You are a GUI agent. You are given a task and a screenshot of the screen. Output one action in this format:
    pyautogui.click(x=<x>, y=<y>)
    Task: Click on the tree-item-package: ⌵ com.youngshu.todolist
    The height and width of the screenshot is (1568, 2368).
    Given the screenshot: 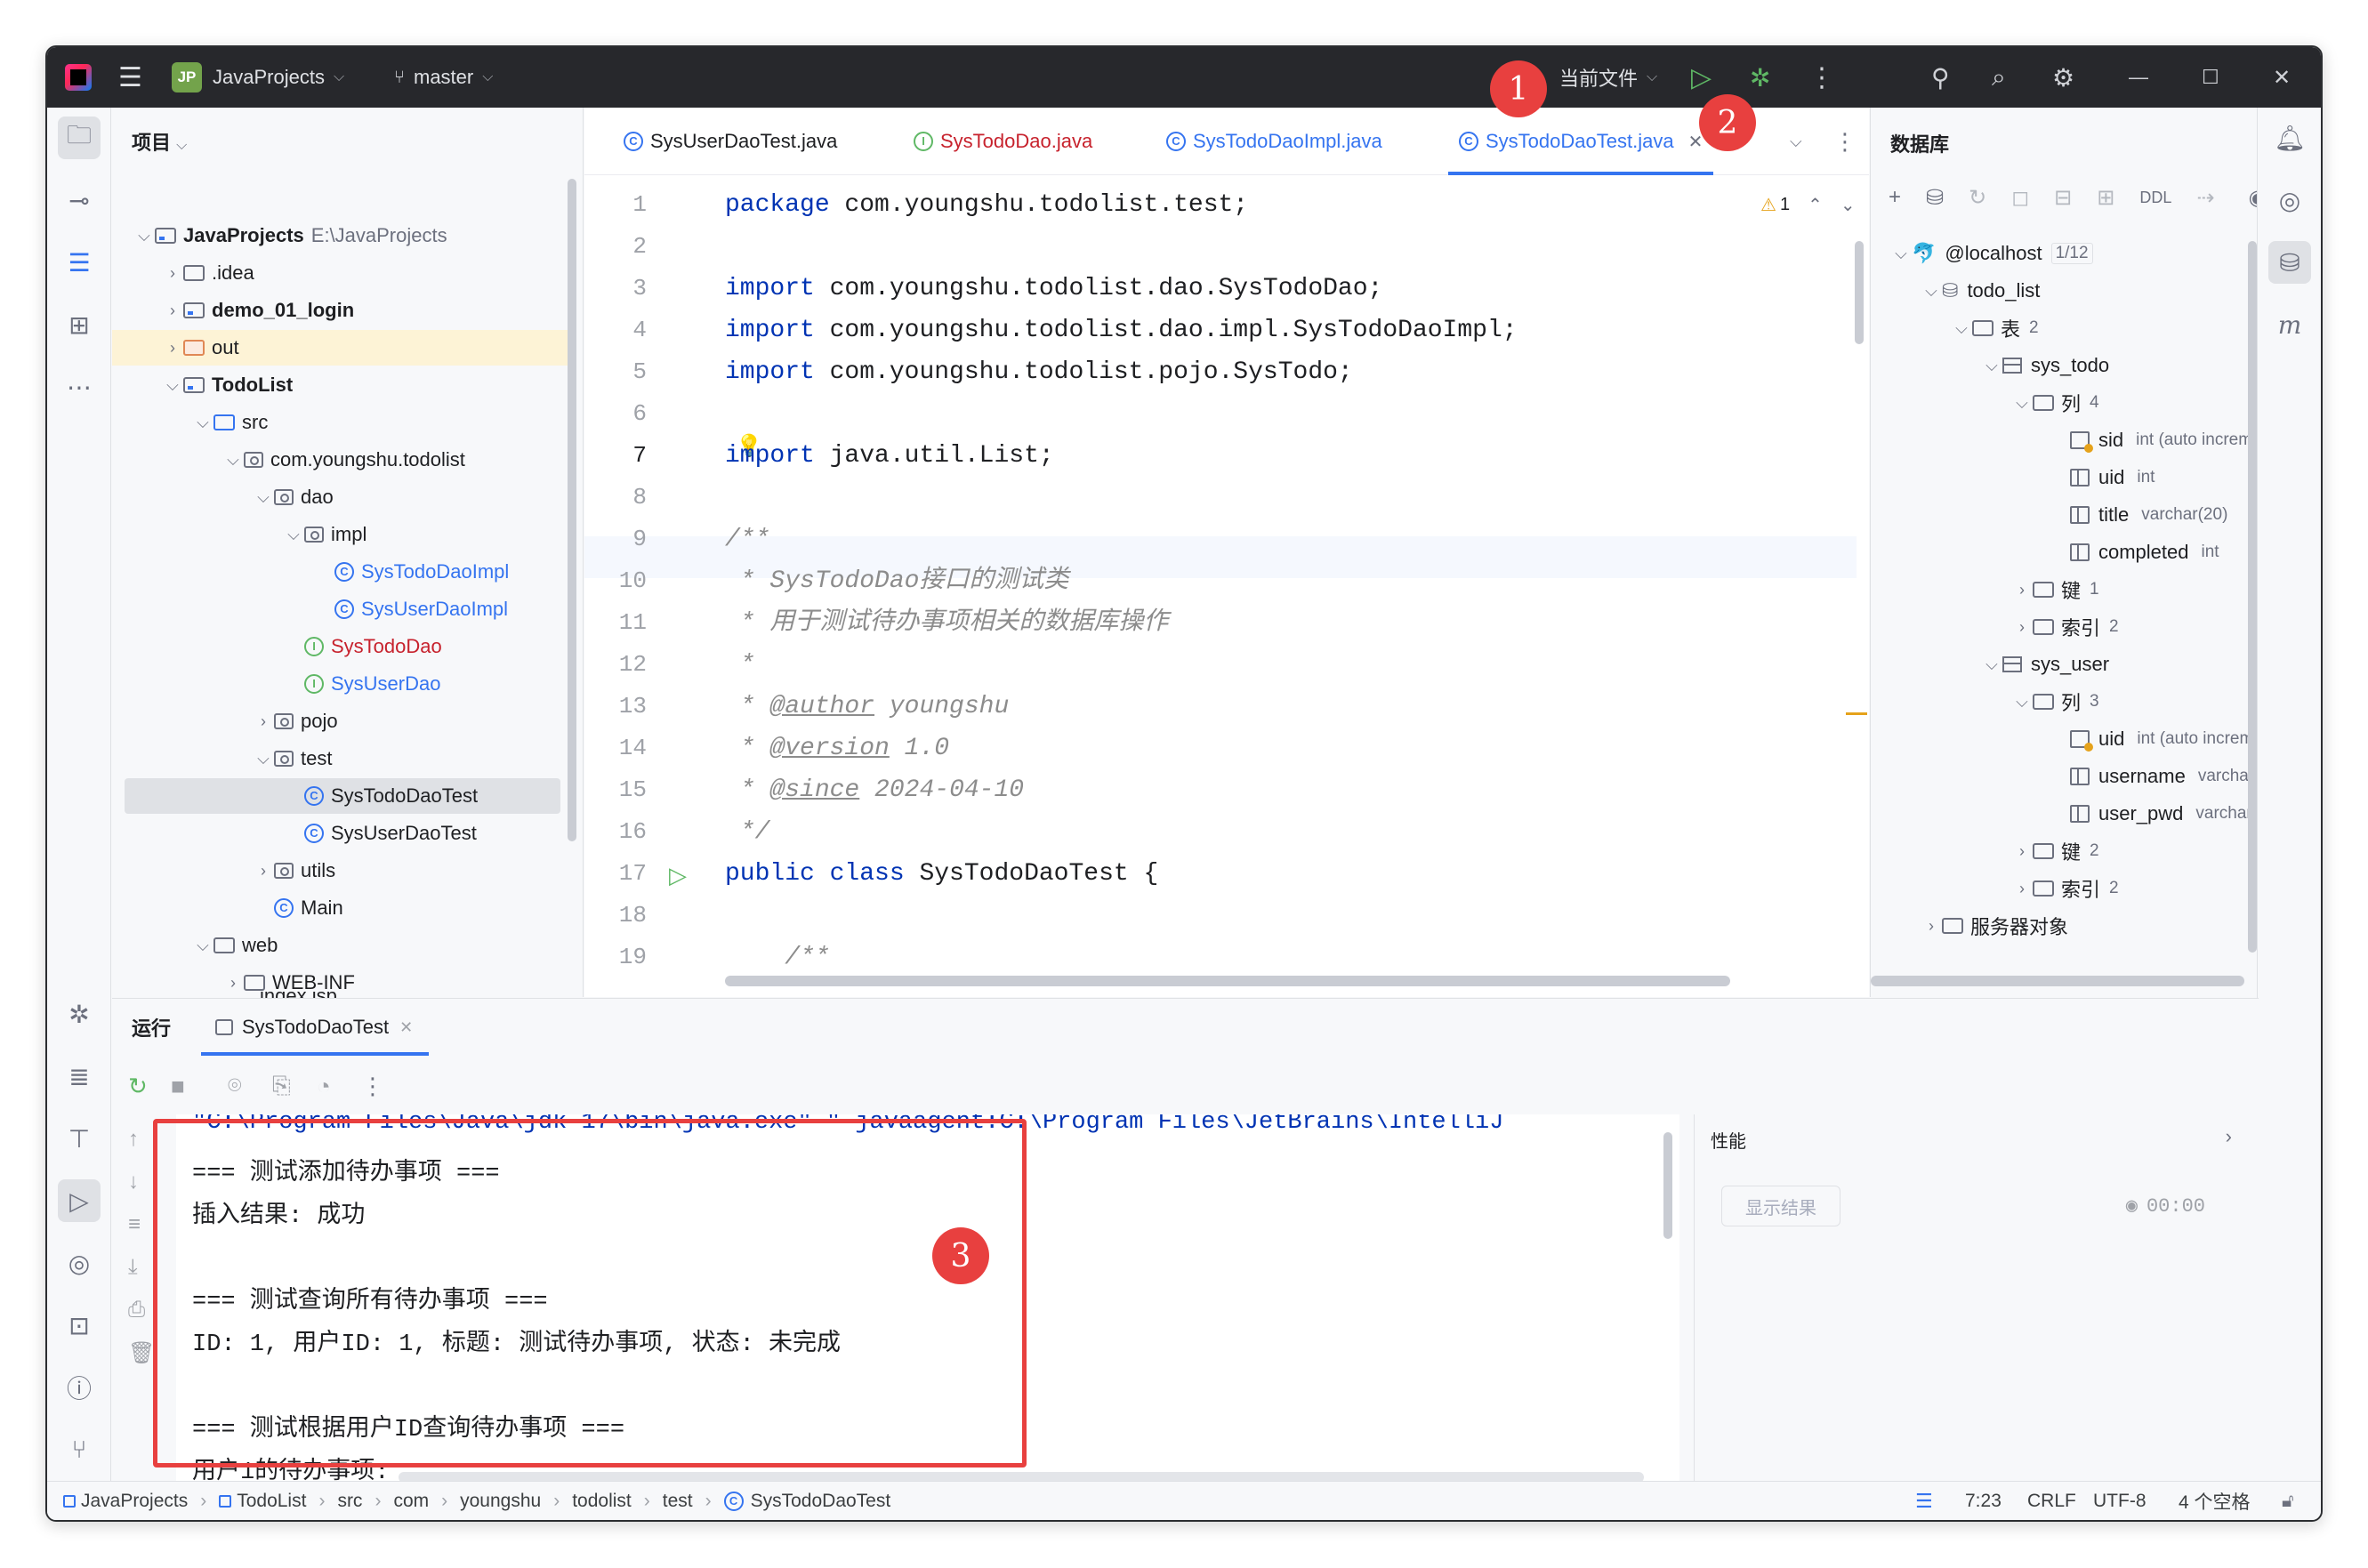 What is the action you would take?
    pyautogui.click(x=344, y=460)
    